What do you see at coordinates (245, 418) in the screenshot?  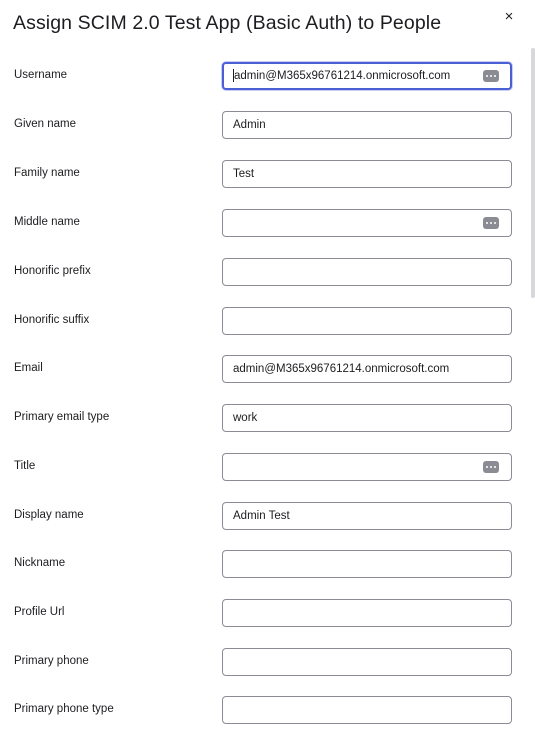 I see `input-value: work` at bounding box center [245, 418].